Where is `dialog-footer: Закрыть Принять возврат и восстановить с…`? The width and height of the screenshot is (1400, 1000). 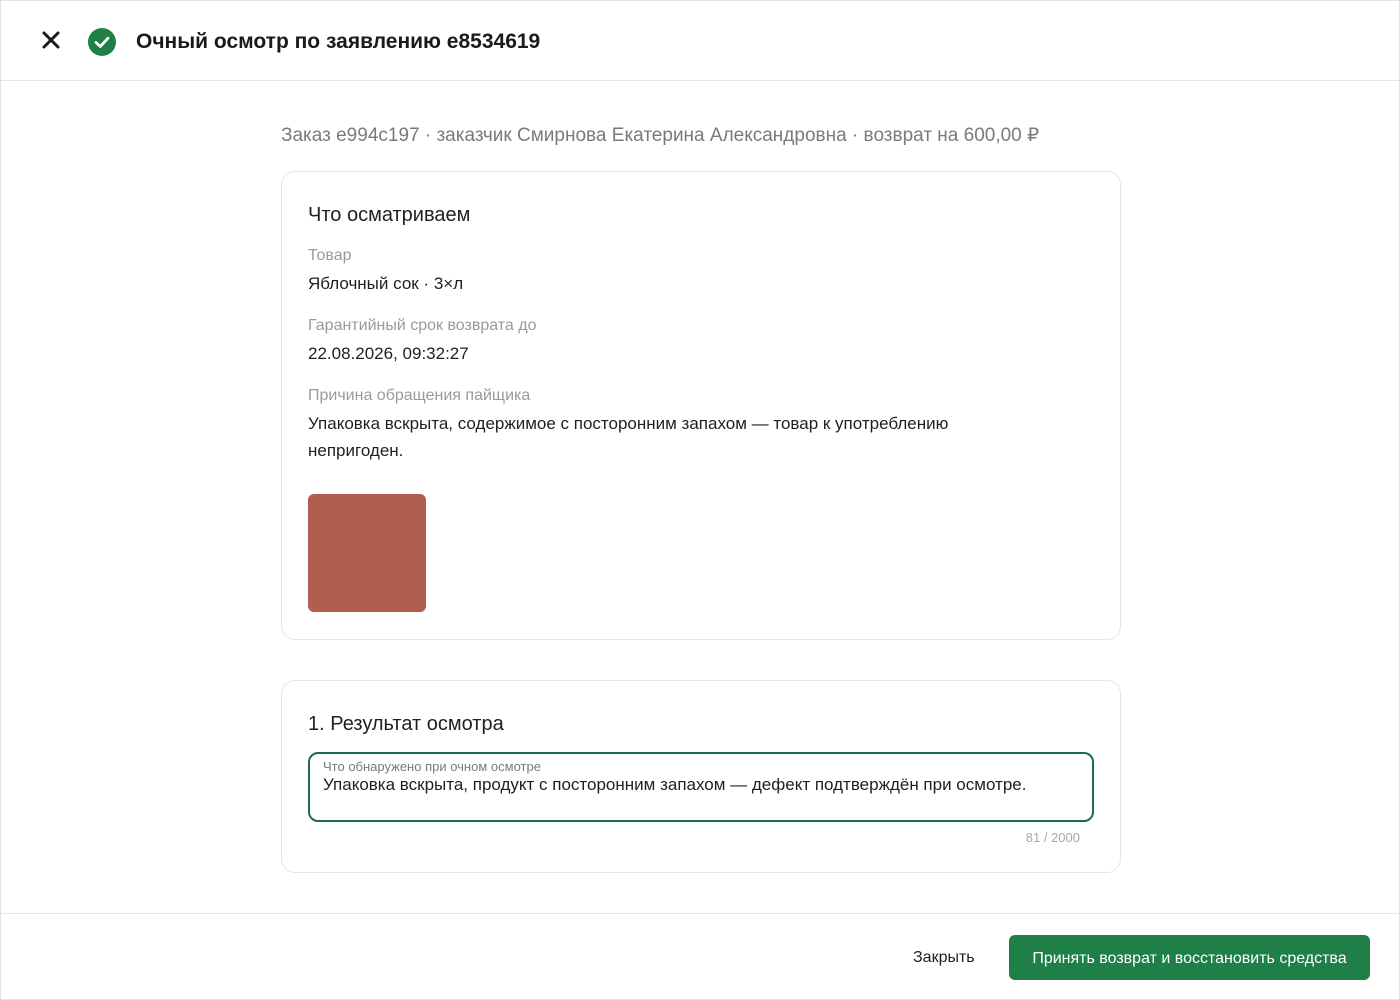 dialog-footer: Закрыть Принять возврат и восстановить с… is located at coordinates (700, 956).